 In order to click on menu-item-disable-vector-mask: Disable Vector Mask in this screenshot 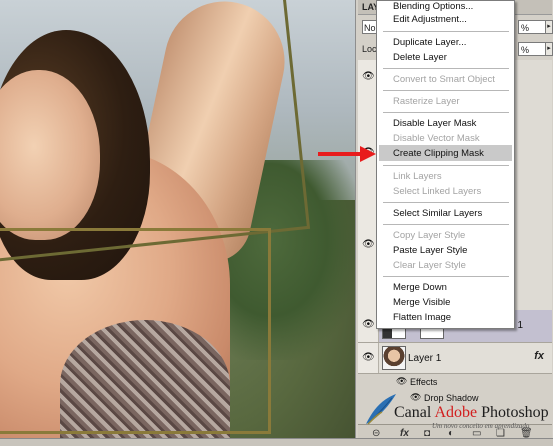, I will do `click(436, 138)`.